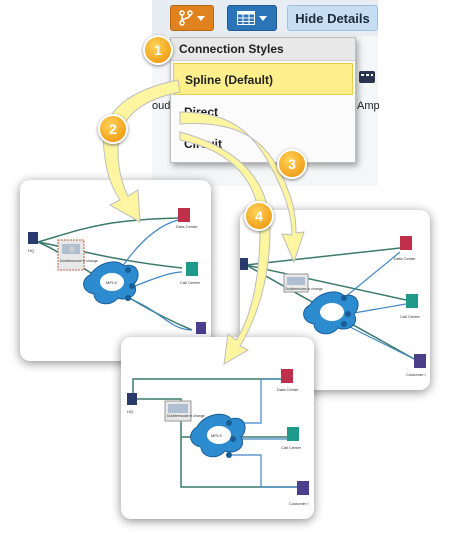 This screenshot has width=470, height=546. I want to click on step-badge-4: 4, so click(259, 216).